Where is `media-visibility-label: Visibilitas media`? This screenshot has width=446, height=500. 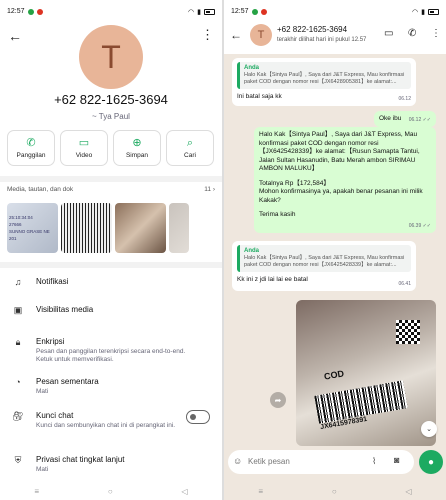
media-visibility-label: Visibilitas media is located at coordinates (65, 309).